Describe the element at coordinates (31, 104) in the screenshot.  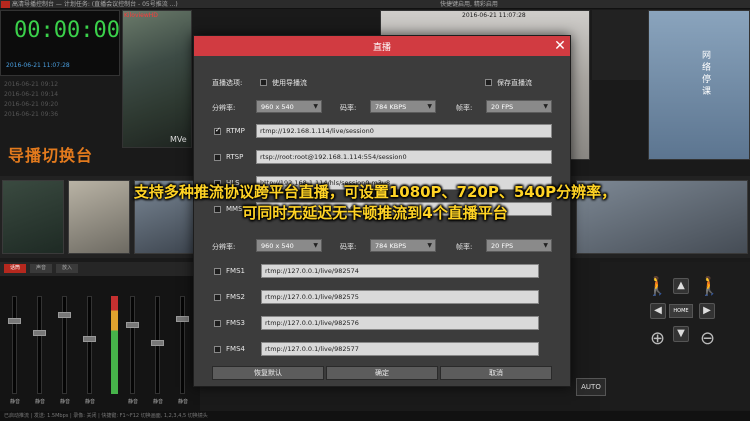
I see `log-line: 2016-06-21 09:20` at that location.